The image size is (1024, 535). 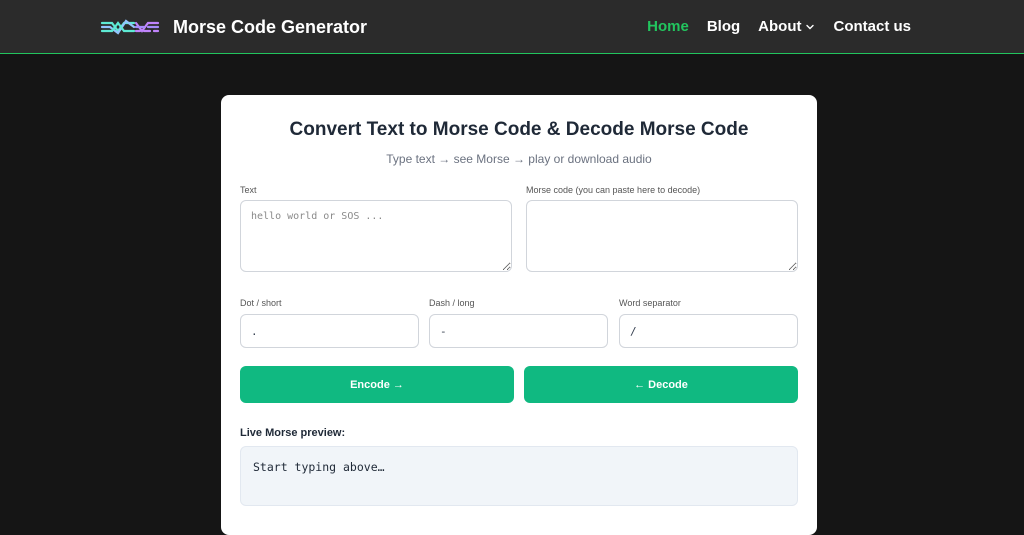 I want to click on nav-home-link: Home, so click(x=668, y=26).